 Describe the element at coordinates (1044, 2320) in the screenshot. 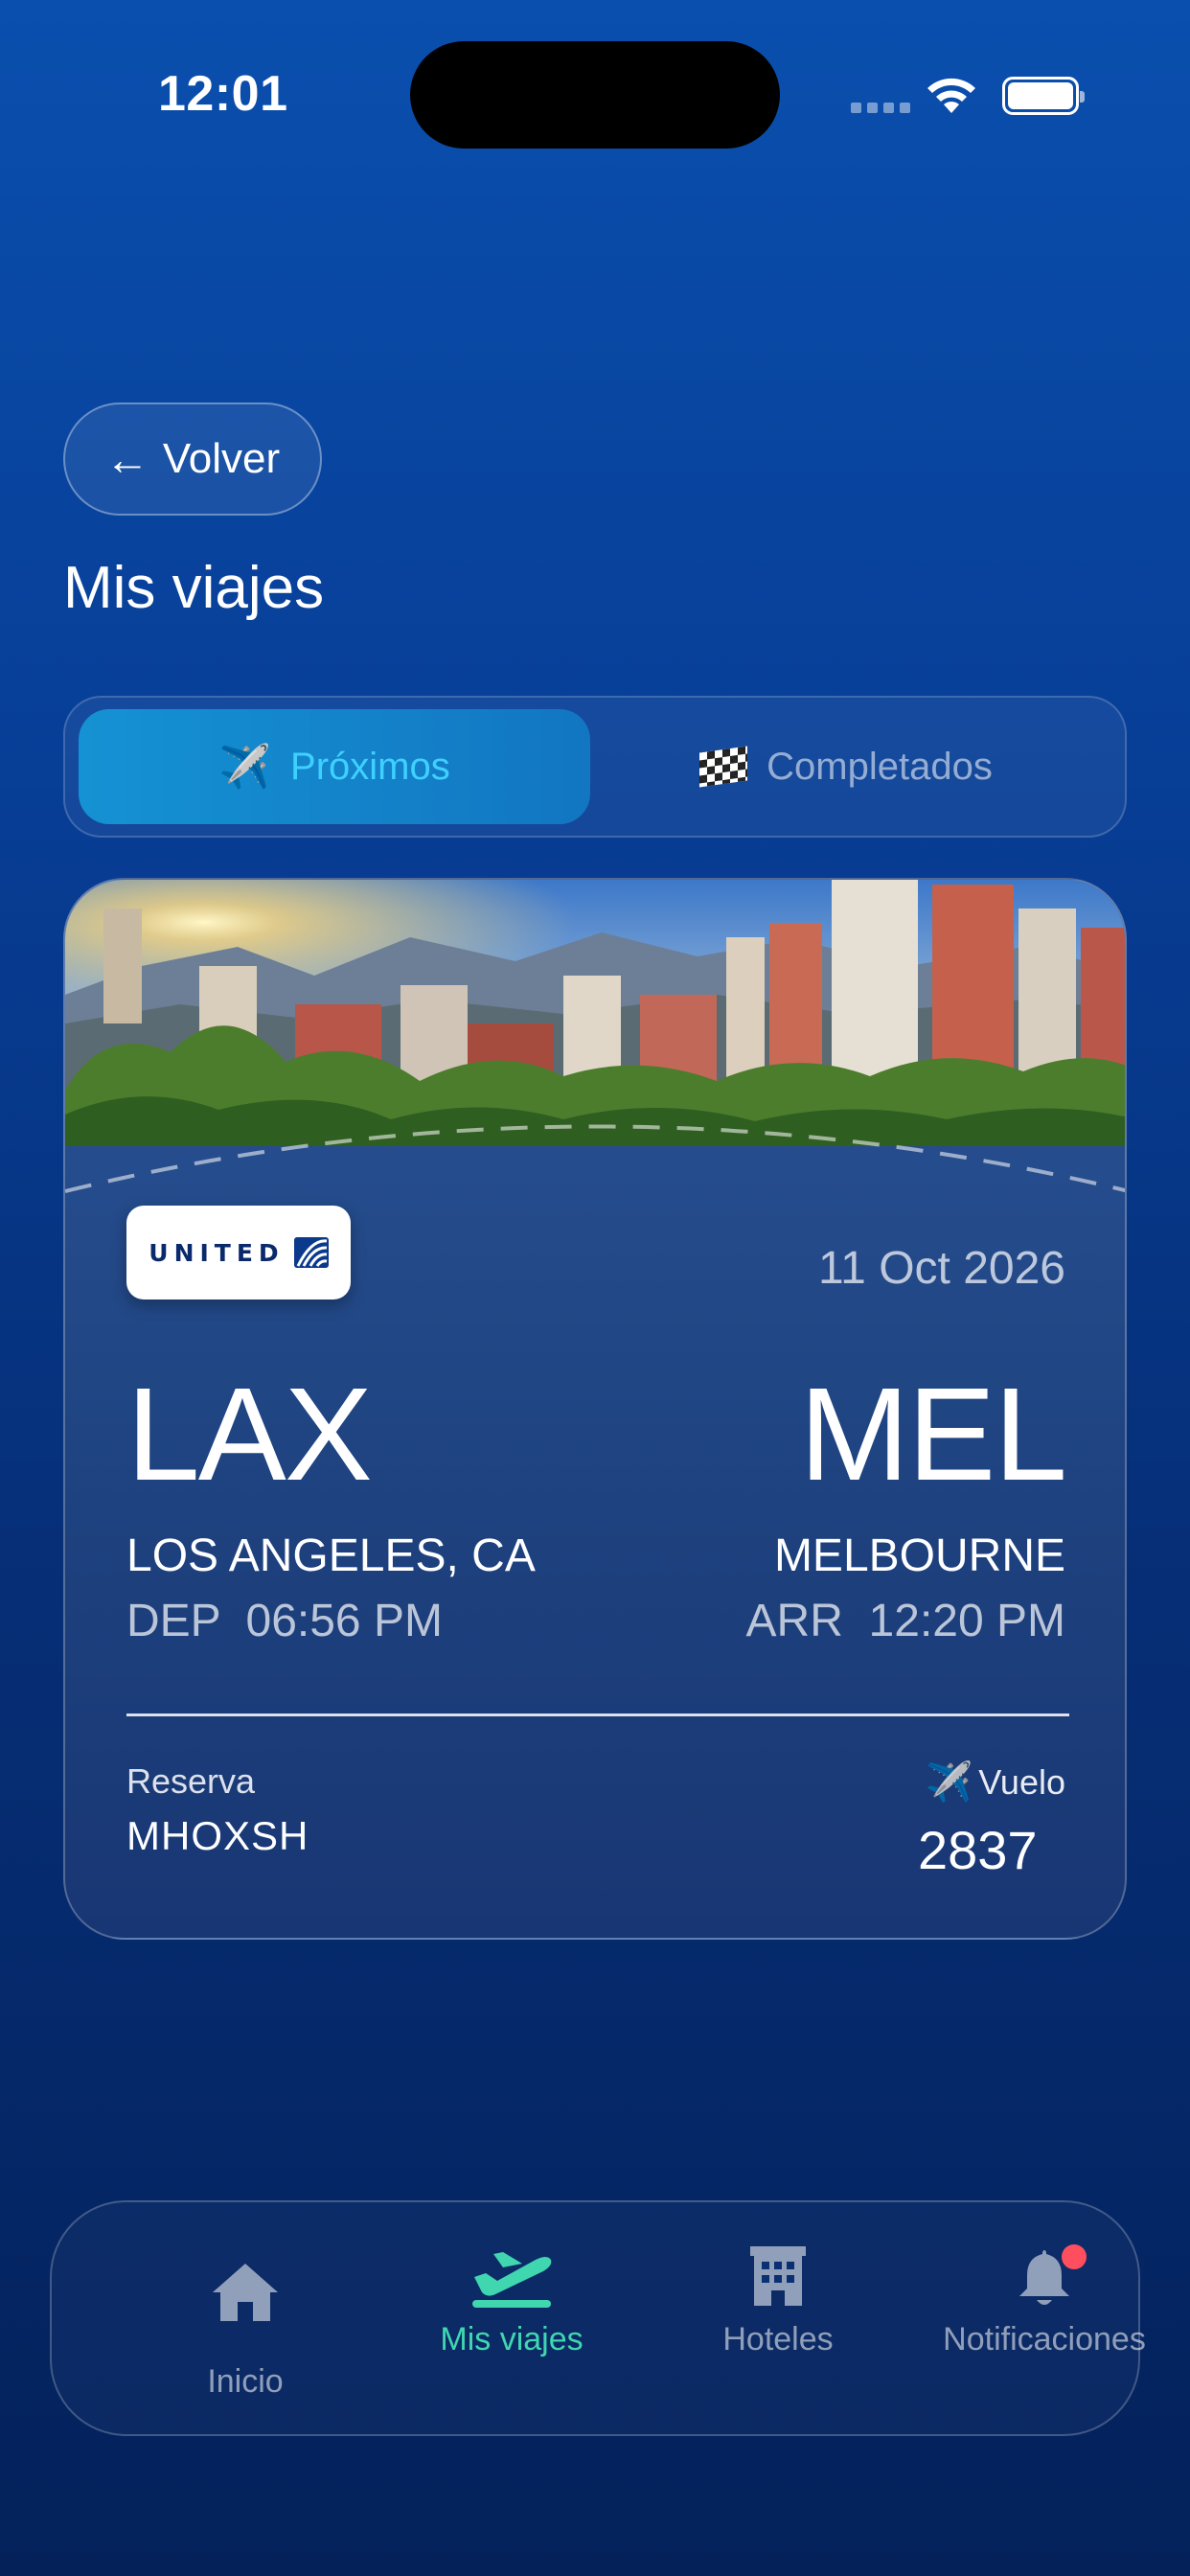

I see `nav-item-notifications: Notificaciones` at that location.